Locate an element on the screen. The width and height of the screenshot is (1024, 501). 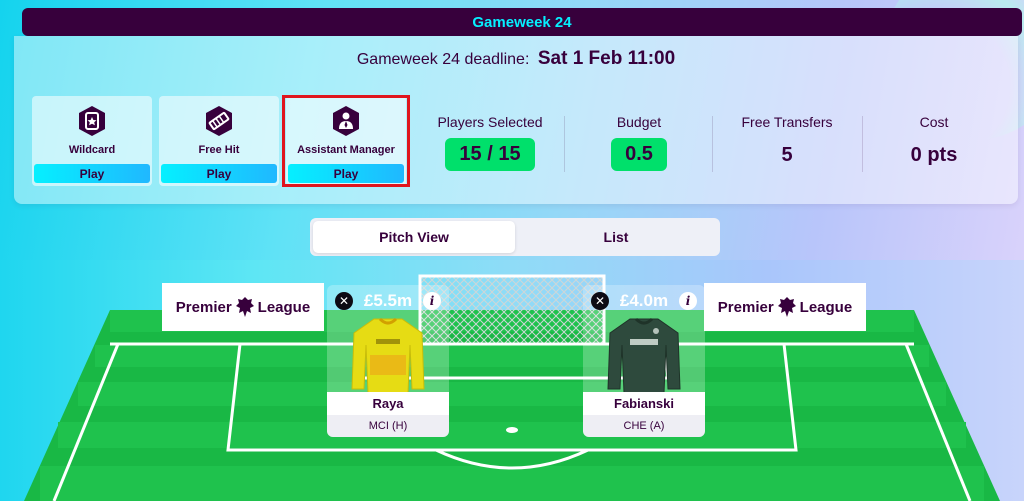
stat-free-transfers: Free Transfers 5 is located at coordinates (787, 140).